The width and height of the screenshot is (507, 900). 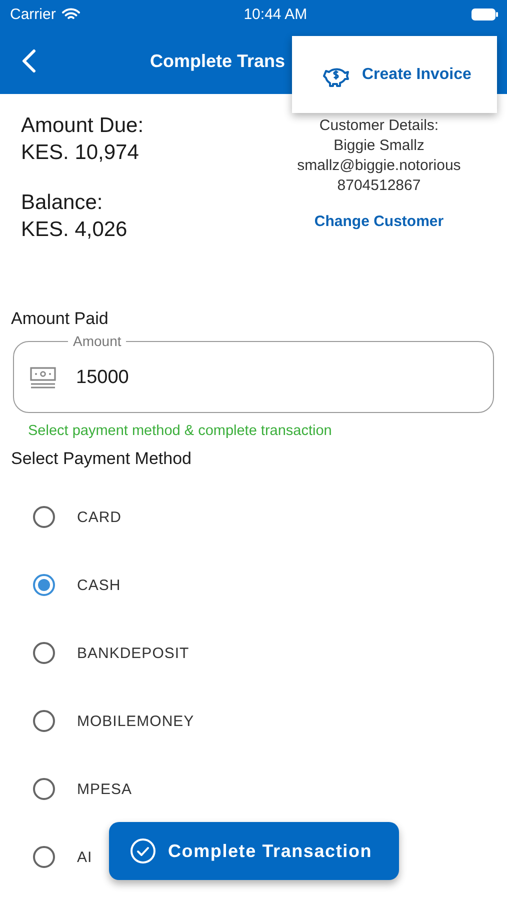 I want to click on battery-icon, so click(x=484, y=14).